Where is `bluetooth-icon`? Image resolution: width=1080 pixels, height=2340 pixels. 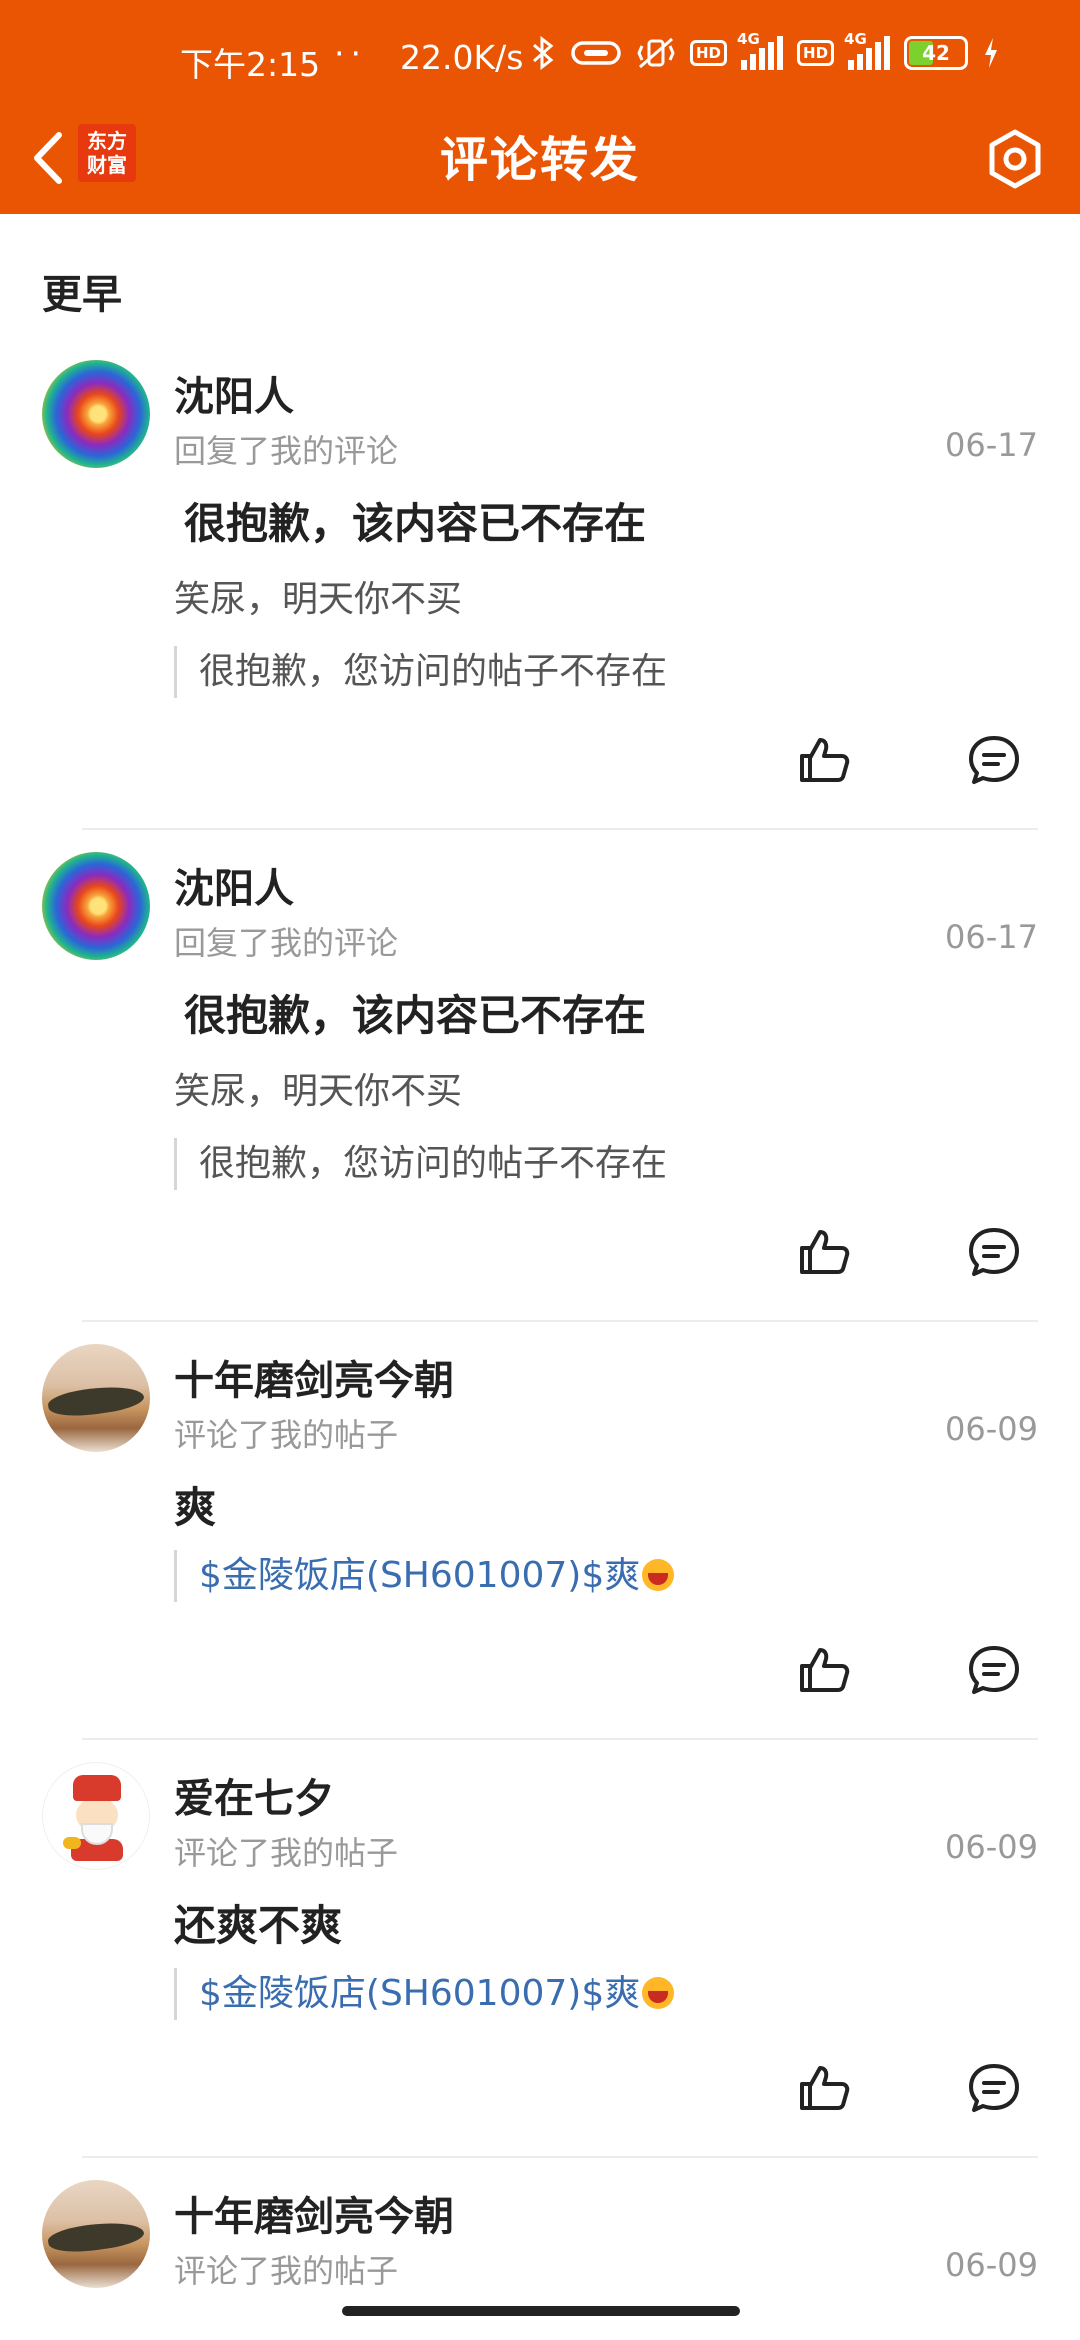 bluetooth-icon is located at coordinates (543, 53).